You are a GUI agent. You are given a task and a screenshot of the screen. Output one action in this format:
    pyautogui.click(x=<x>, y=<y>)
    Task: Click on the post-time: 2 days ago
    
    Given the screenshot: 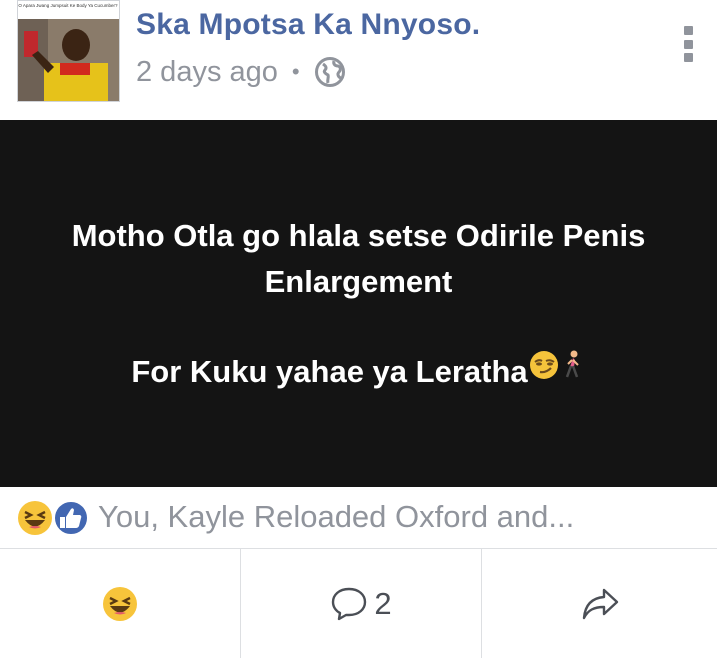 What is the action you would take?
    pyautogui.click(x=207, y=72)
    